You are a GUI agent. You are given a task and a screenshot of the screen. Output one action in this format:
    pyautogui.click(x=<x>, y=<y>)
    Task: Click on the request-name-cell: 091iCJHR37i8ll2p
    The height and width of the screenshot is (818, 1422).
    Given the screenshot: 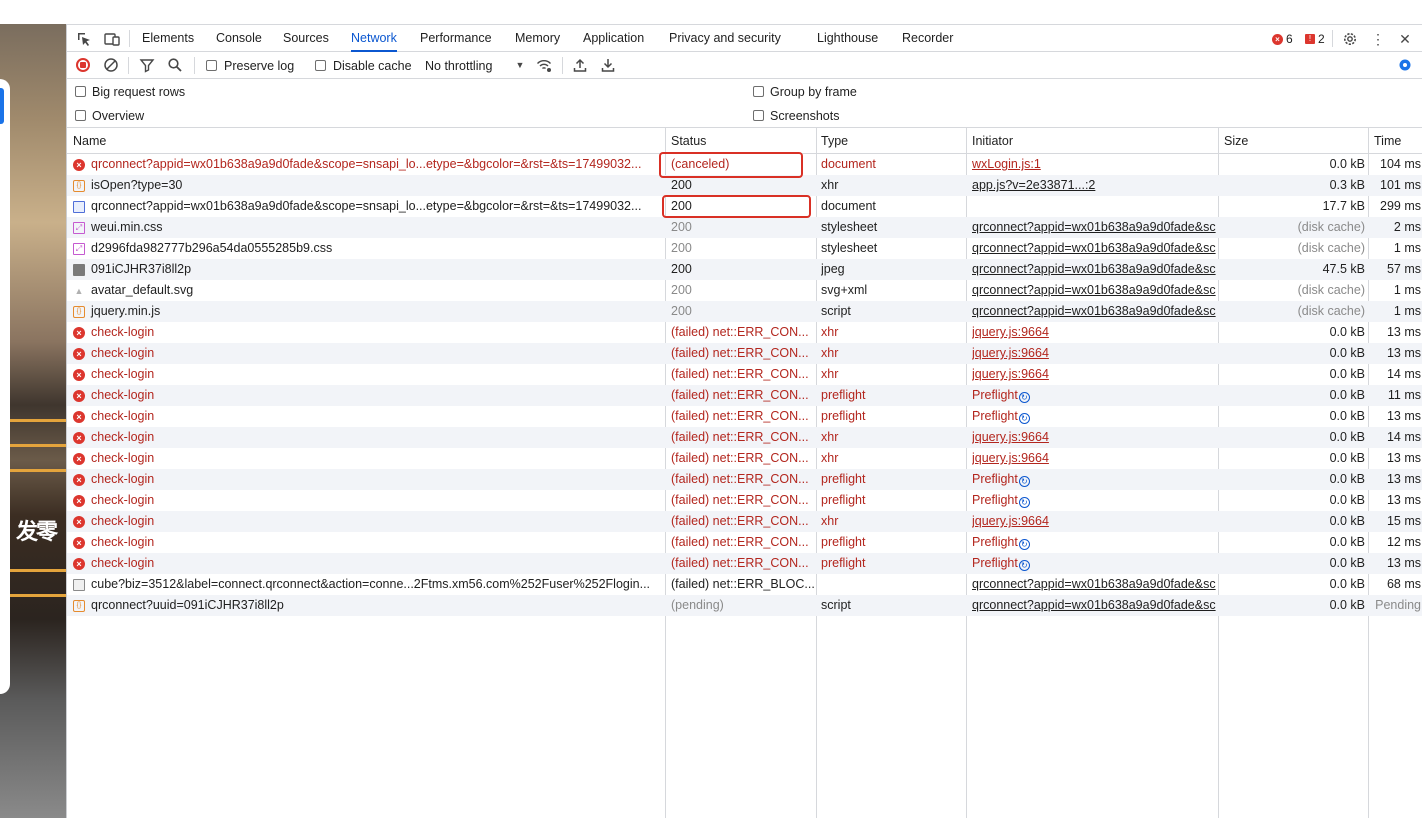 What is the action you would take?
    pyautogui.click(x=369, y=269)
    